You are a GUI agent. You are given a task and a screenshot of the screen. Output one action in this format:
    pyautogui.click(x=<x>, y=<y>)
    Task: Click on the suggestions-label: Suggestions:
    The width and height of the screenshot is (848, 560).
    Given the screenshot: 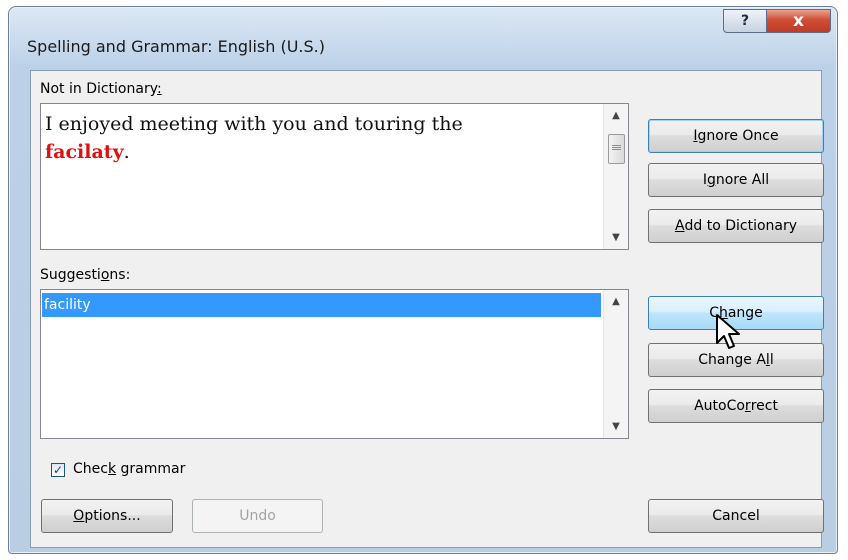 What is the action you would take?
    pyautogui.click(x=85, y=275)
    